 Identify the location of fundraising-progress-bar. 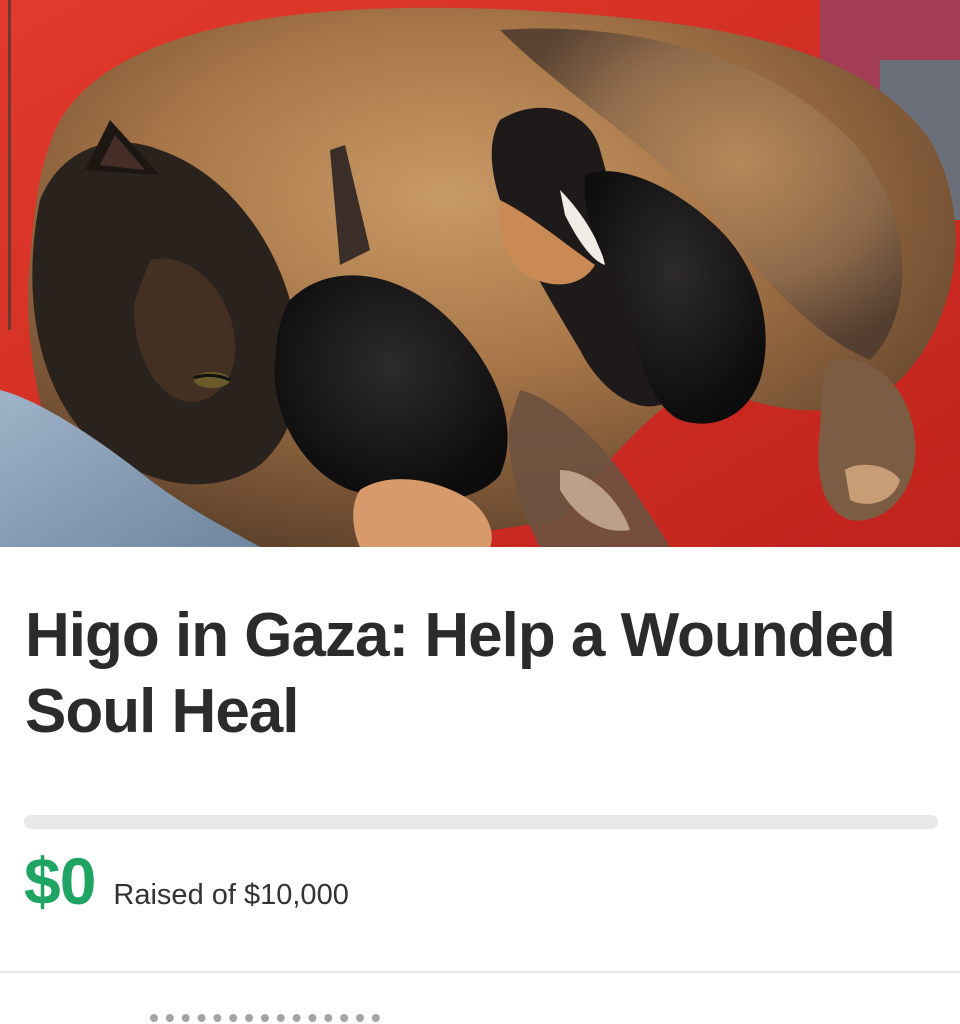
(481, 822).